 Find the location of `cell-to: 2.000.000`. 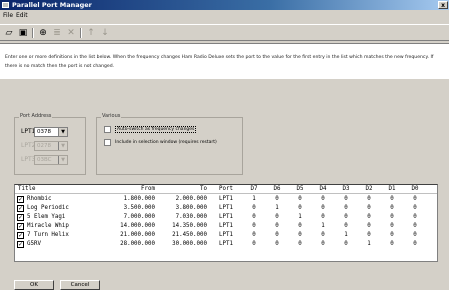

cell-to: 2.000.000 is located at coordinates (191, 199).